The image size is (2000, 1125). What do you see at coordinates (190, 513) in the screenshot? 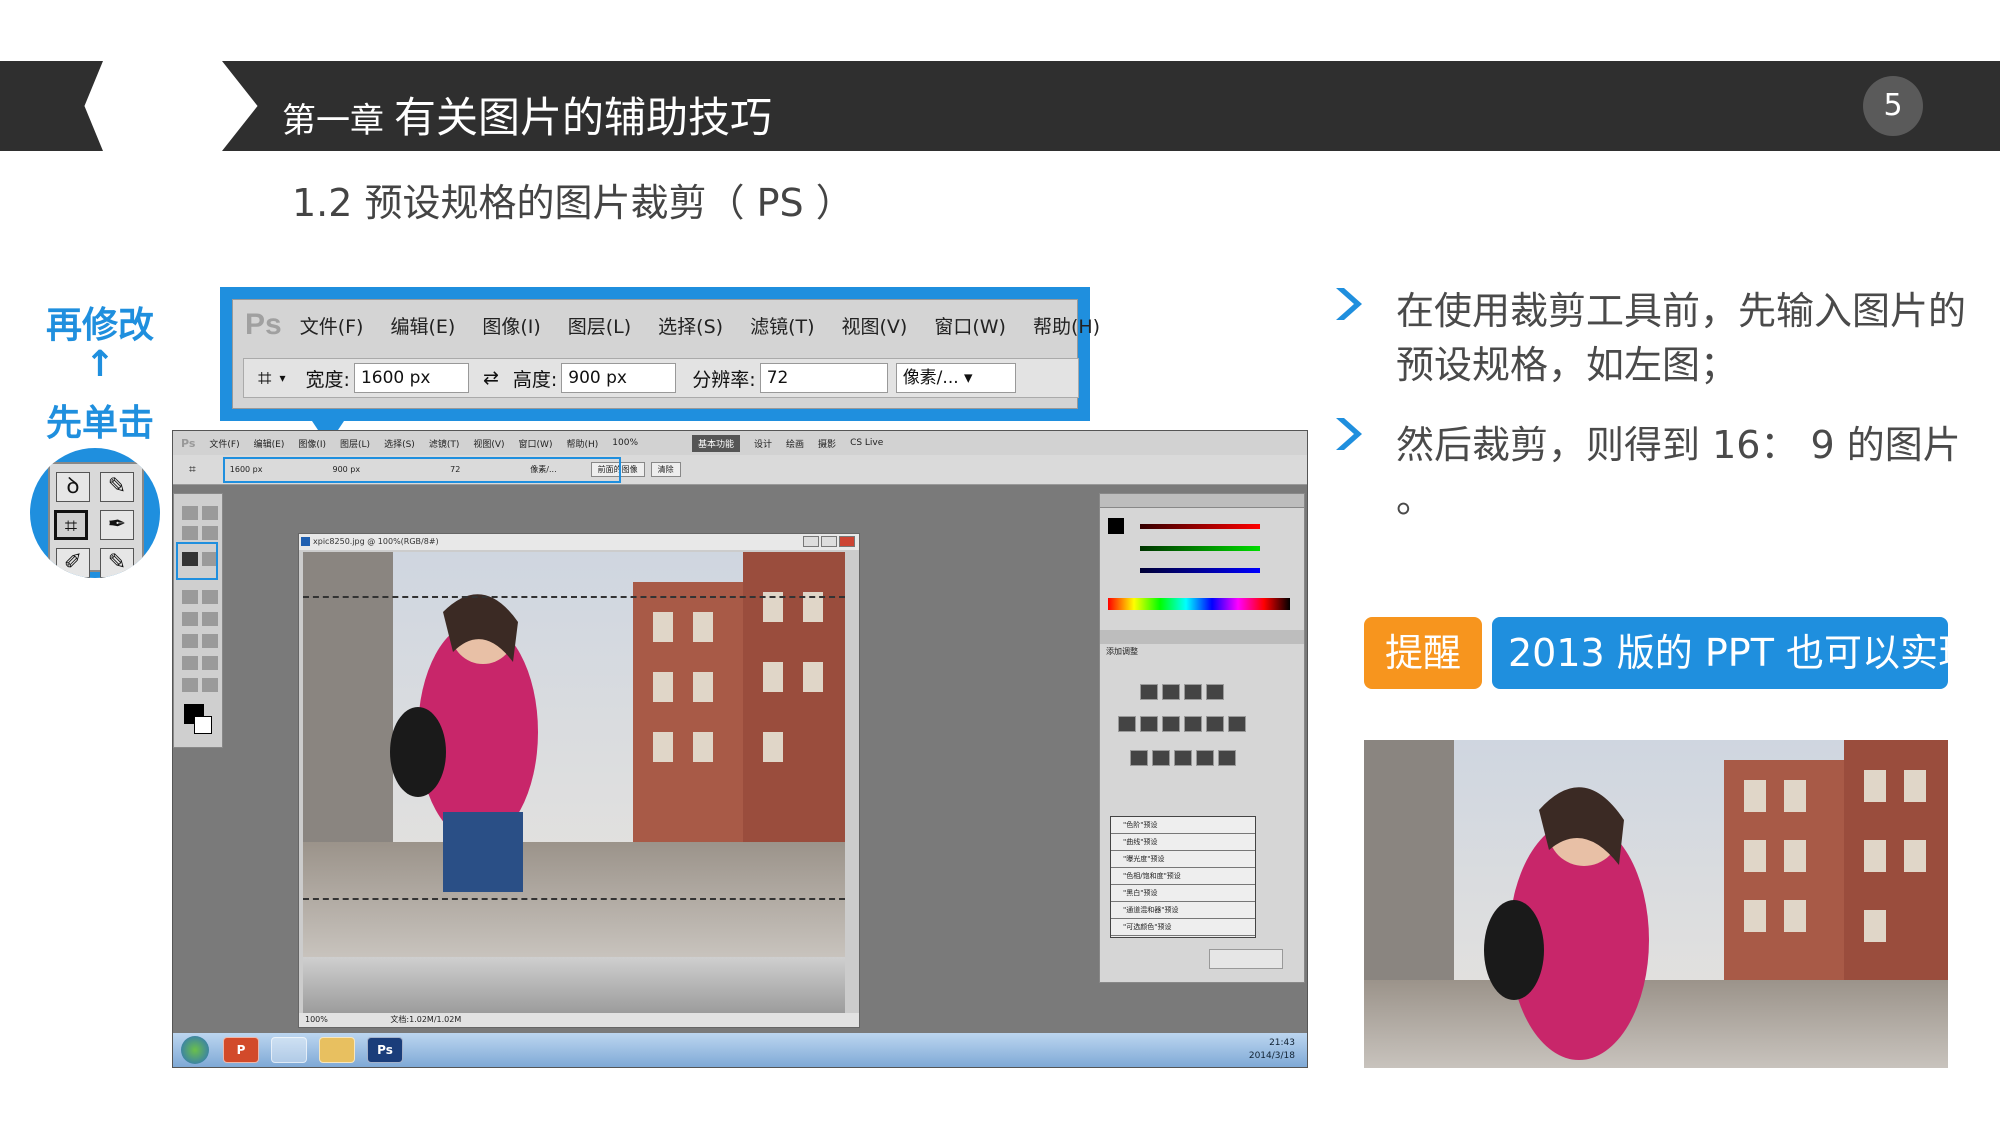
I see `ps-move-tool-icon` at bounding box center [190, 513].